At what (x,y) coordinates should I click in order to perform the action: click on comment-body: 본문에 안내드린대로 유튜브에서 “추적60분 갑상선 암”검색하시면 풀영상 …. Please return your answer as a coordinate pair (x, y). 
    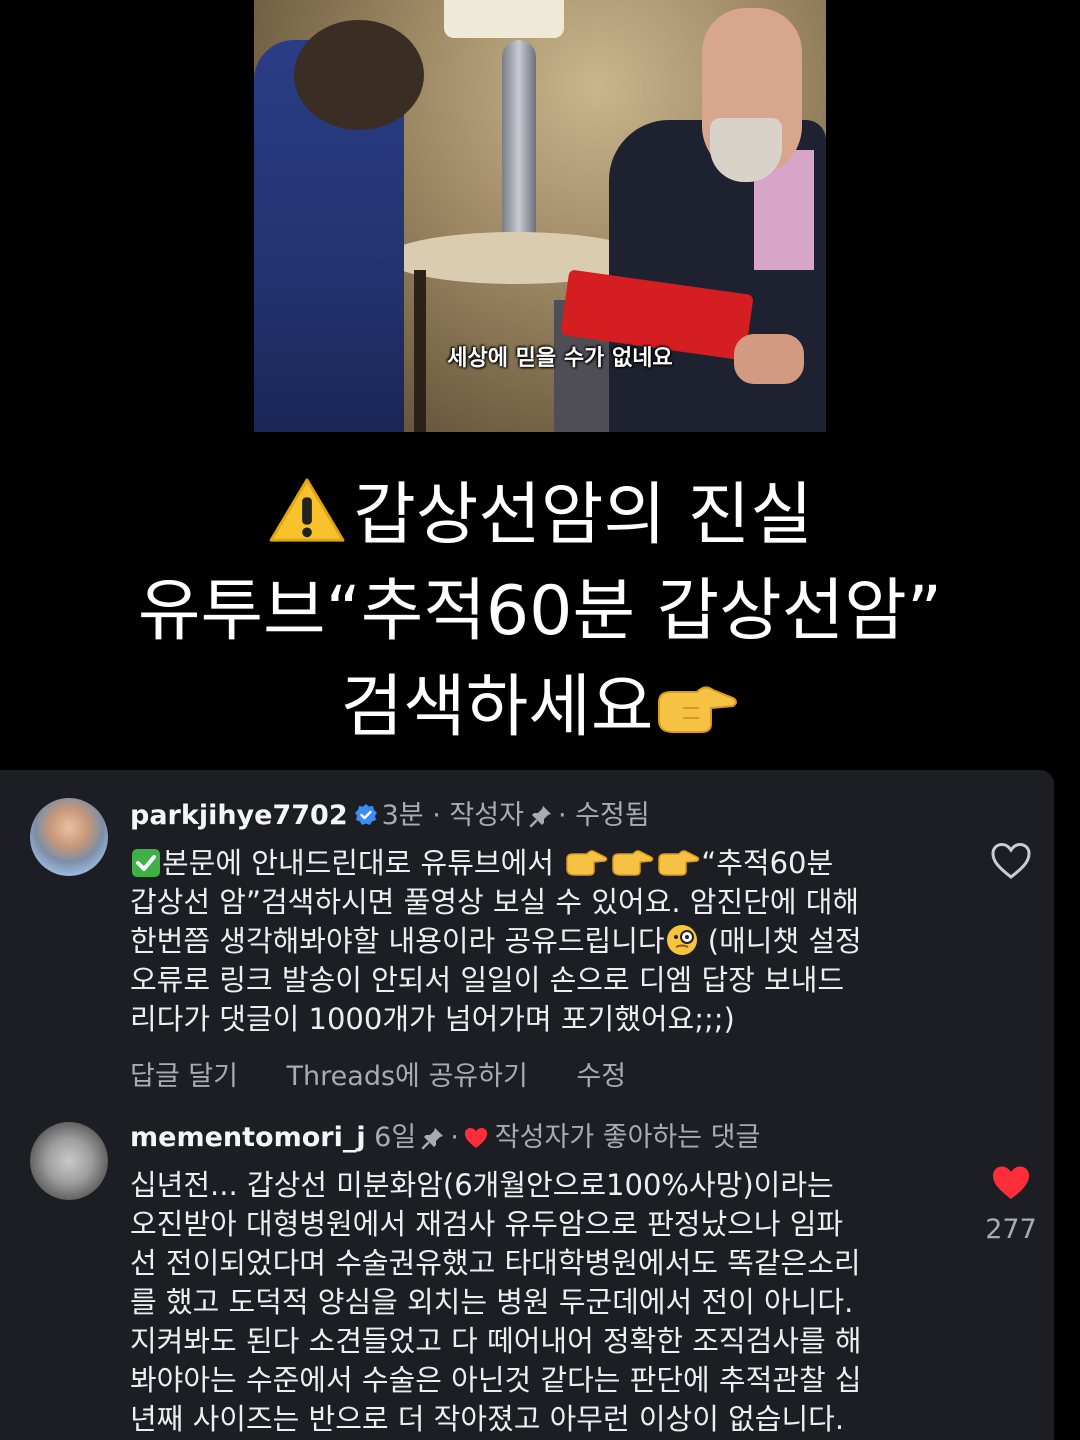
    Looking at the image, I should click on (540, 941).